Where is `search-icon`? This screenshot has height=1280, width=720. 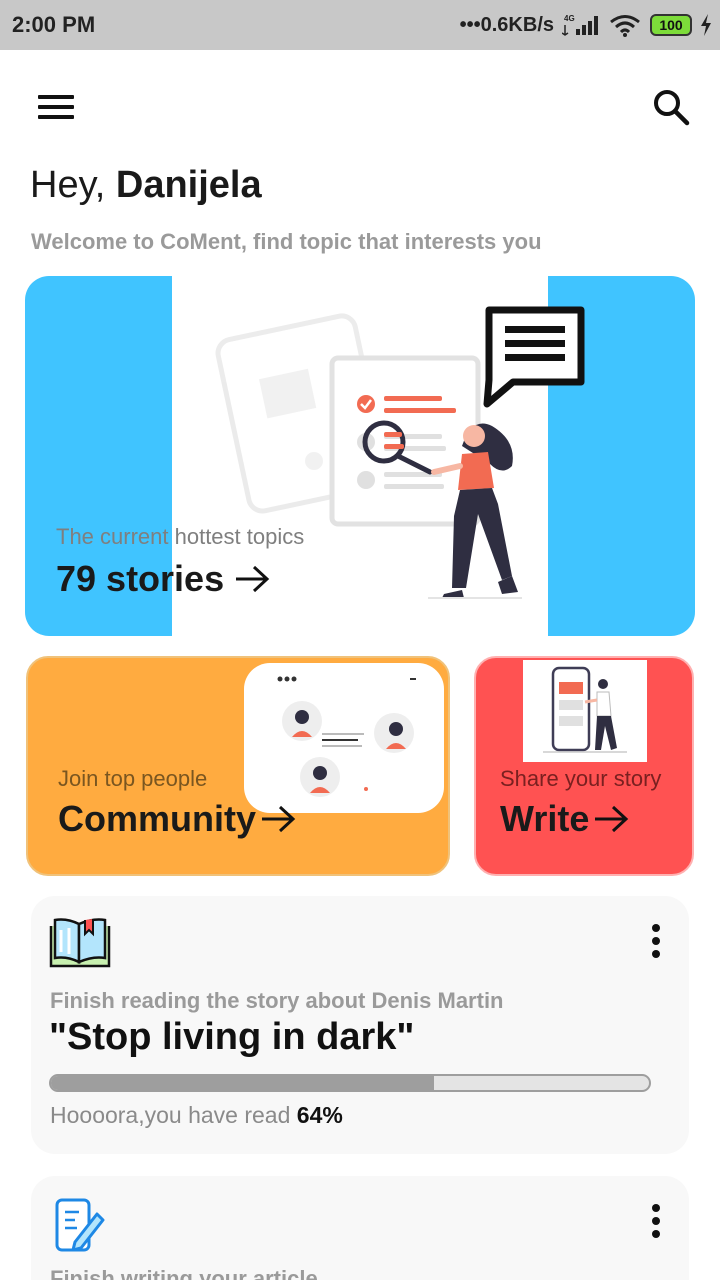 search-icon is located at coordinates (671, 107).